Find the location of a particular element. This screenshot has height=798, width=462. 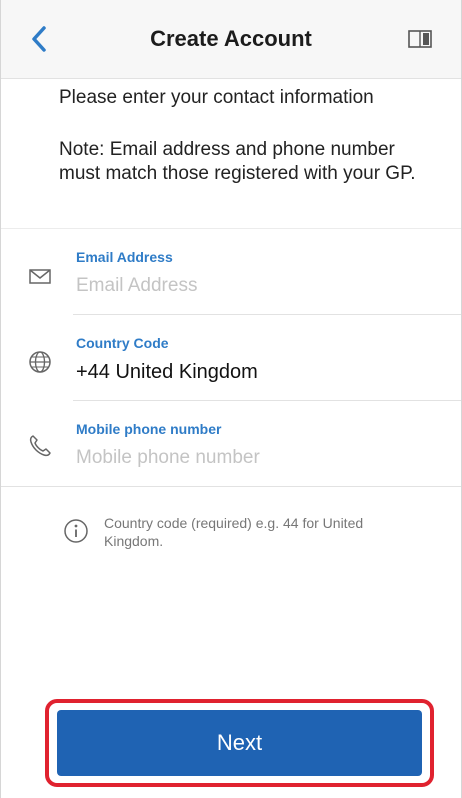

info-icon is located at coordinates (76, 531).